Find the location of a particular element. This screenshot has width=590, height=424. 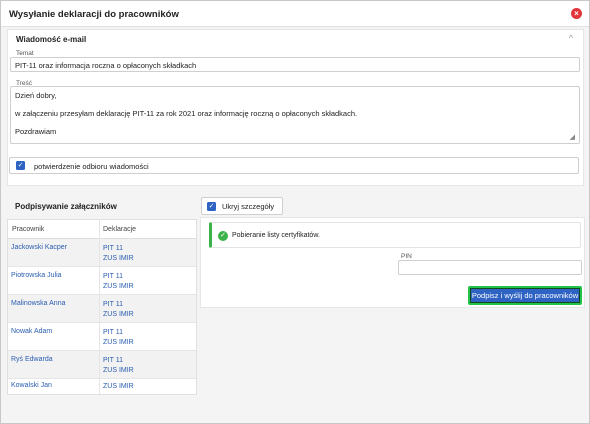

pin-label: PIN is located at coordinates (406, 256).